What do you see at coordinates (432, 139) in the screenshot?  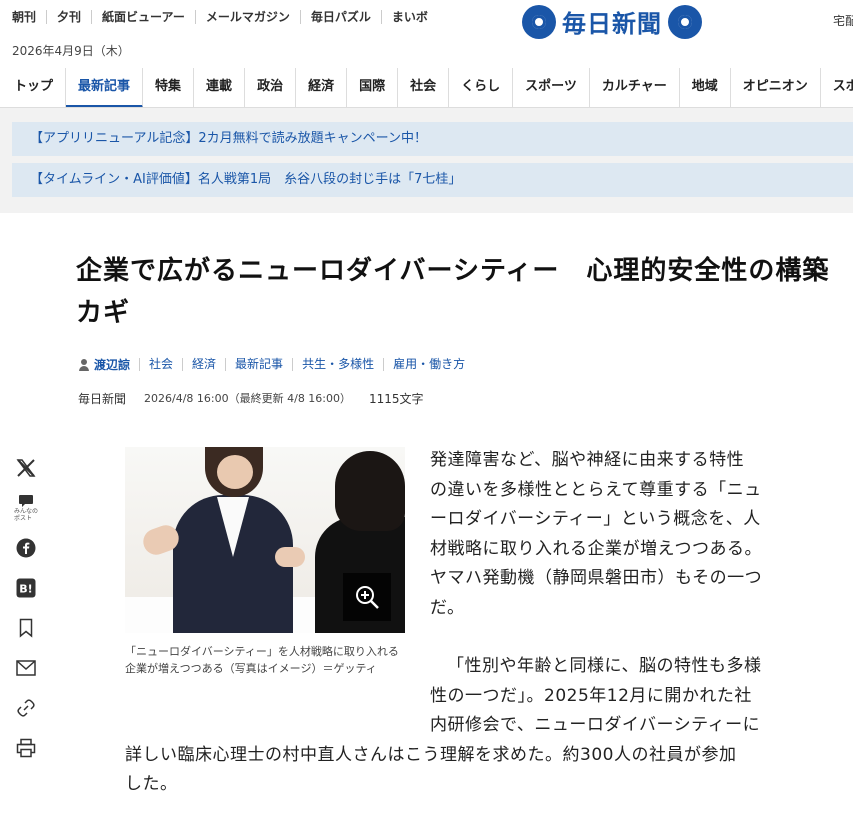 I see `promo-banner-app: 【アプリリニューアル記念】2カ月無料で読み放題キャンペーン中！` at bounding box center [432, 139].